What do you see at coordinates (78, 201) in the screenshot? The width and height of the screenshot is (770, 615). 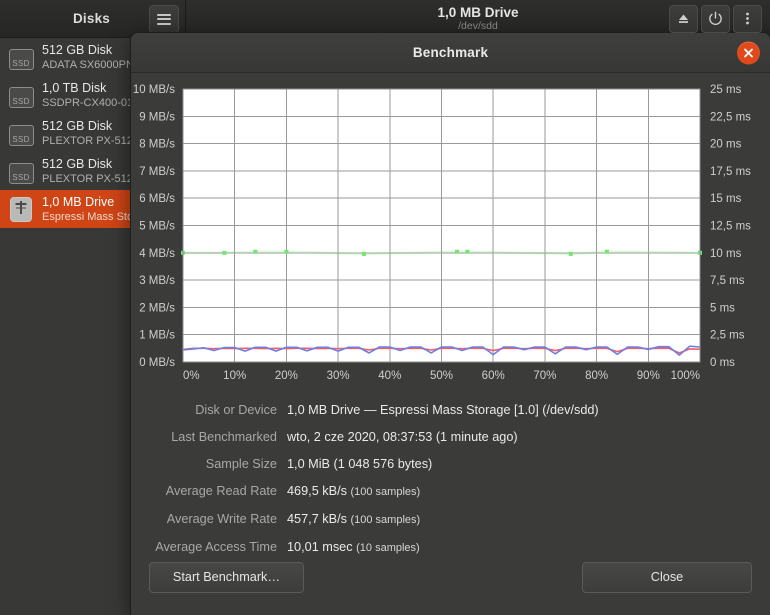 I see `disk-item-title: 1,0 MB Drive` at bounding box center [78, 201].